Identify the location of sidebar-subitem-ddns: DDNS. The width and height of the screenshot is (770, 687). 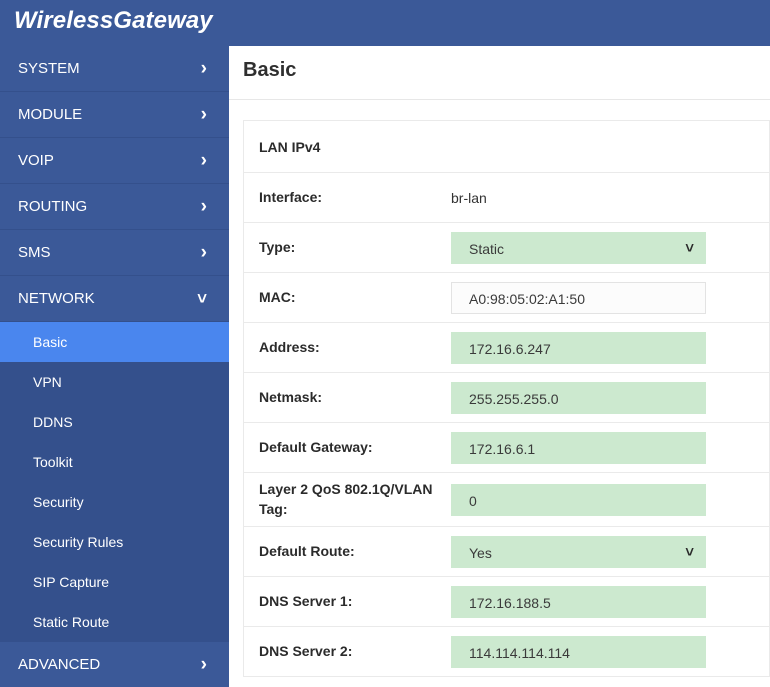
(114, 422).